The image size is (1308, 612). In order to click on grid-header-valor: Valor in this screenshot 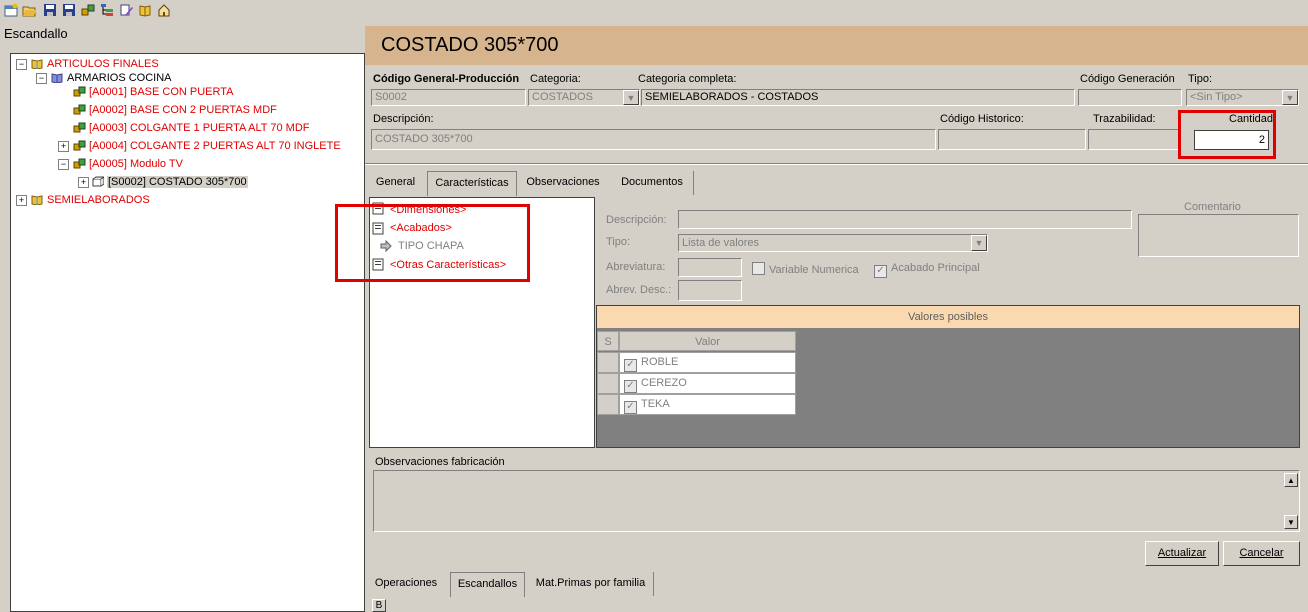, I will do `click(707, 341)`.